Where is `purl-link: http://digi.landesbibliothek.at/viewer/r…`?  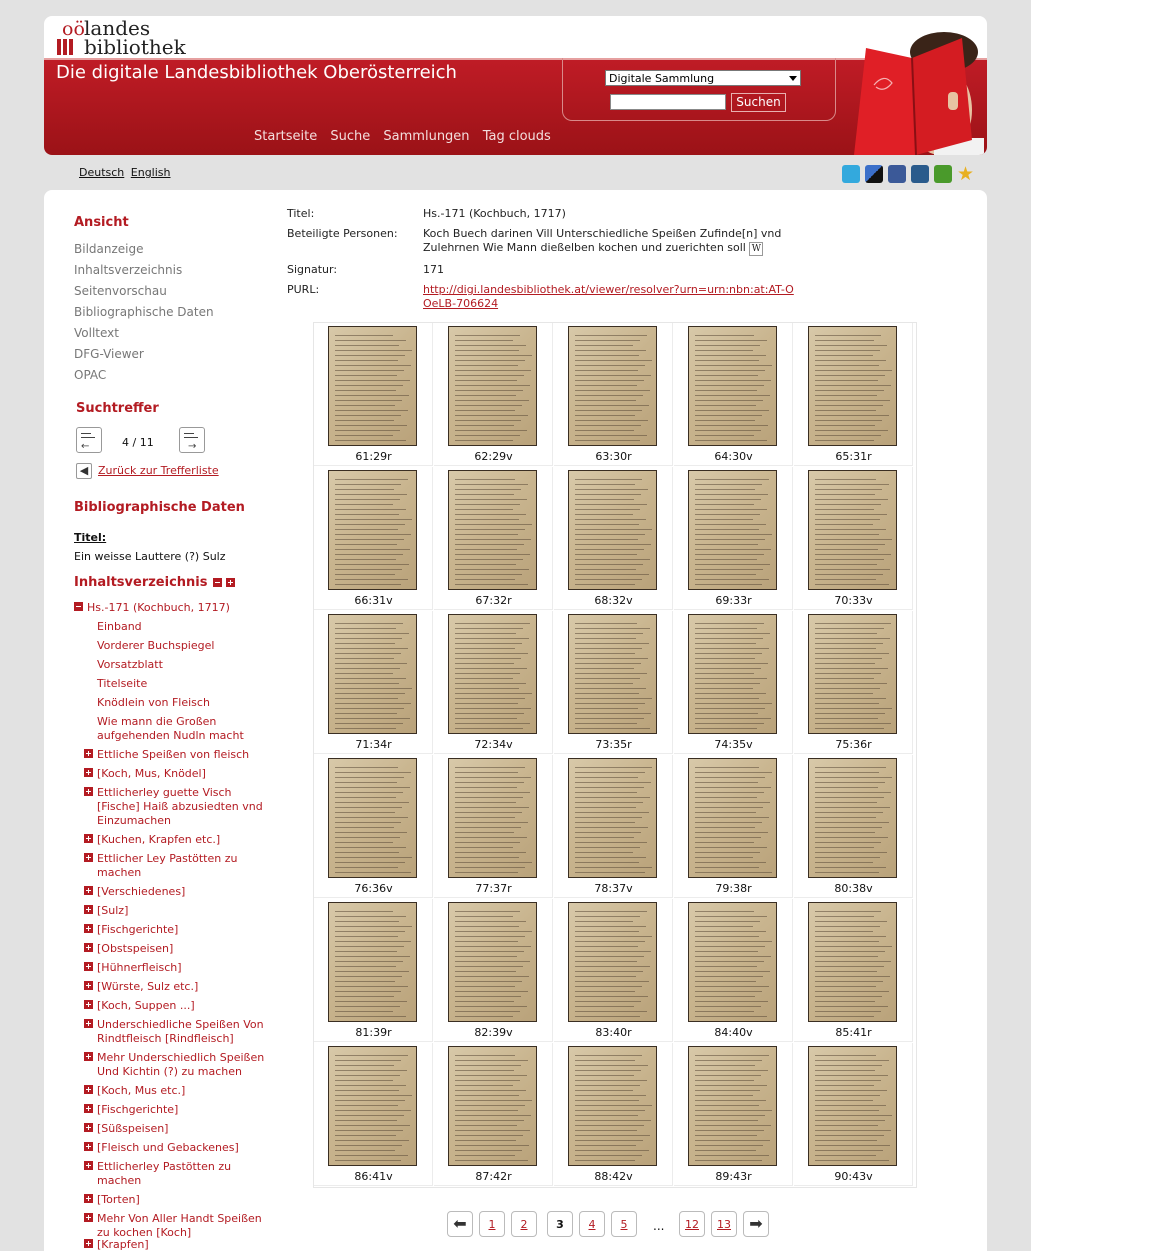
purl-link: http://digi.landesbibliothek.at/viewer/r… is located at coordinates (610, 297).